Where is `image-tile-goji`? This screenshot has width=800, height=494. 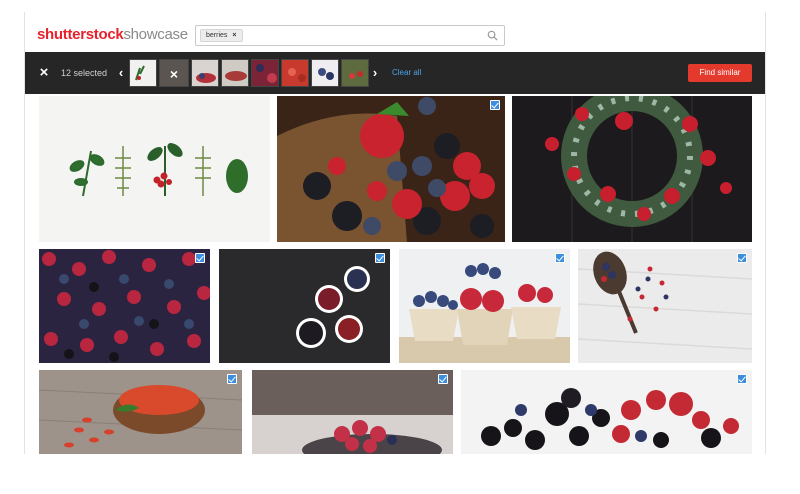
image-tile-goji is located at coordinates (140, 412).